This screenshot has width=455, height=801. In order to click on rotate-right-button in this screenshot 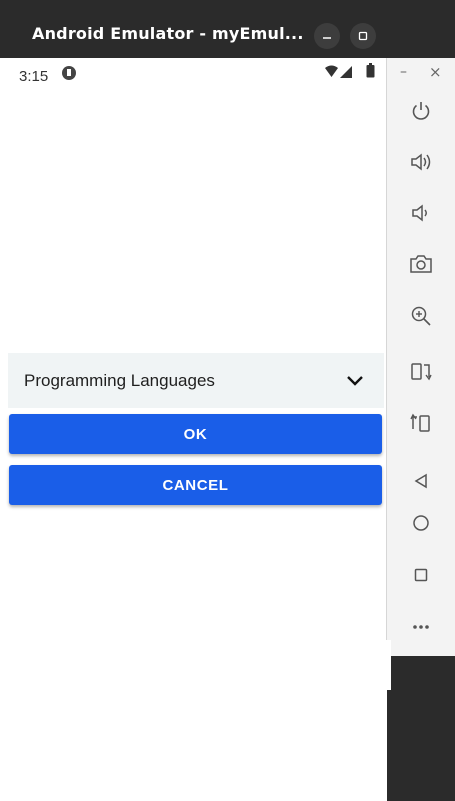, I will do `click(421, 424)`.